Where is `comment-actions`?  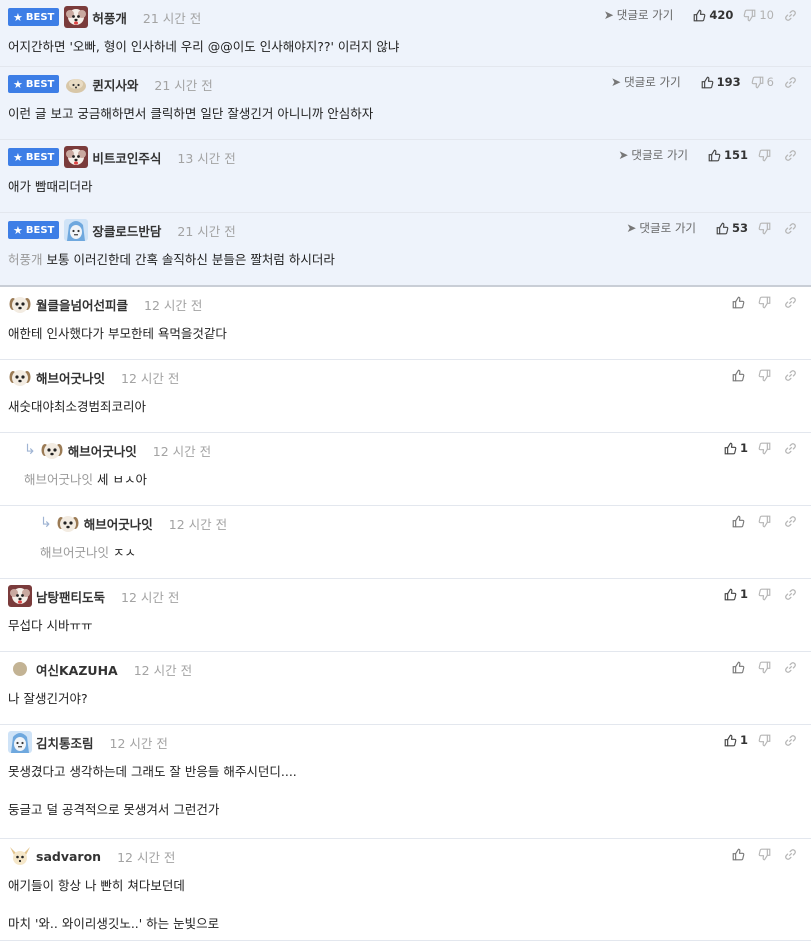
comment-actions is located at coordinates (759, 521).